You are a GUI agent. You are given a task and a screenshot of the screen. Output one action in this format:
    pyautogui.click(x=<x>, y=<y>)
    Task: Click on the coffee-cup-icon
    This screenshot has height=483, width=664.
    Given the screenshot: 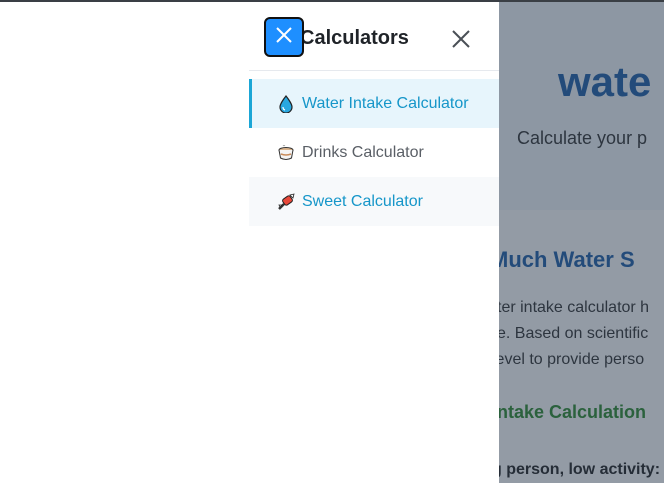 What is the action you would take?
    pyautogui.click(x=286, y=153)
    